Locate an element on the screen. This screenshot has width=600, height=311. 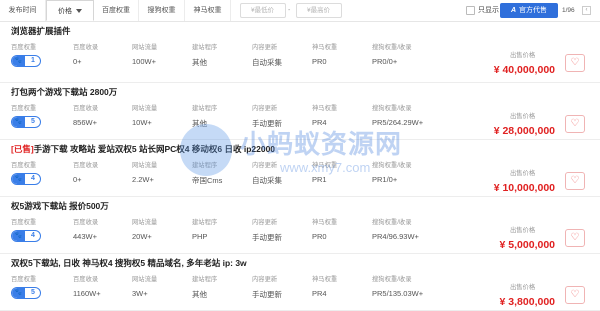
listing-title: 双权5下载站, 日收 神马权4 搜狗权5 精品域名, 多年老站 ip: 3w is located at coordinates (129, 263).